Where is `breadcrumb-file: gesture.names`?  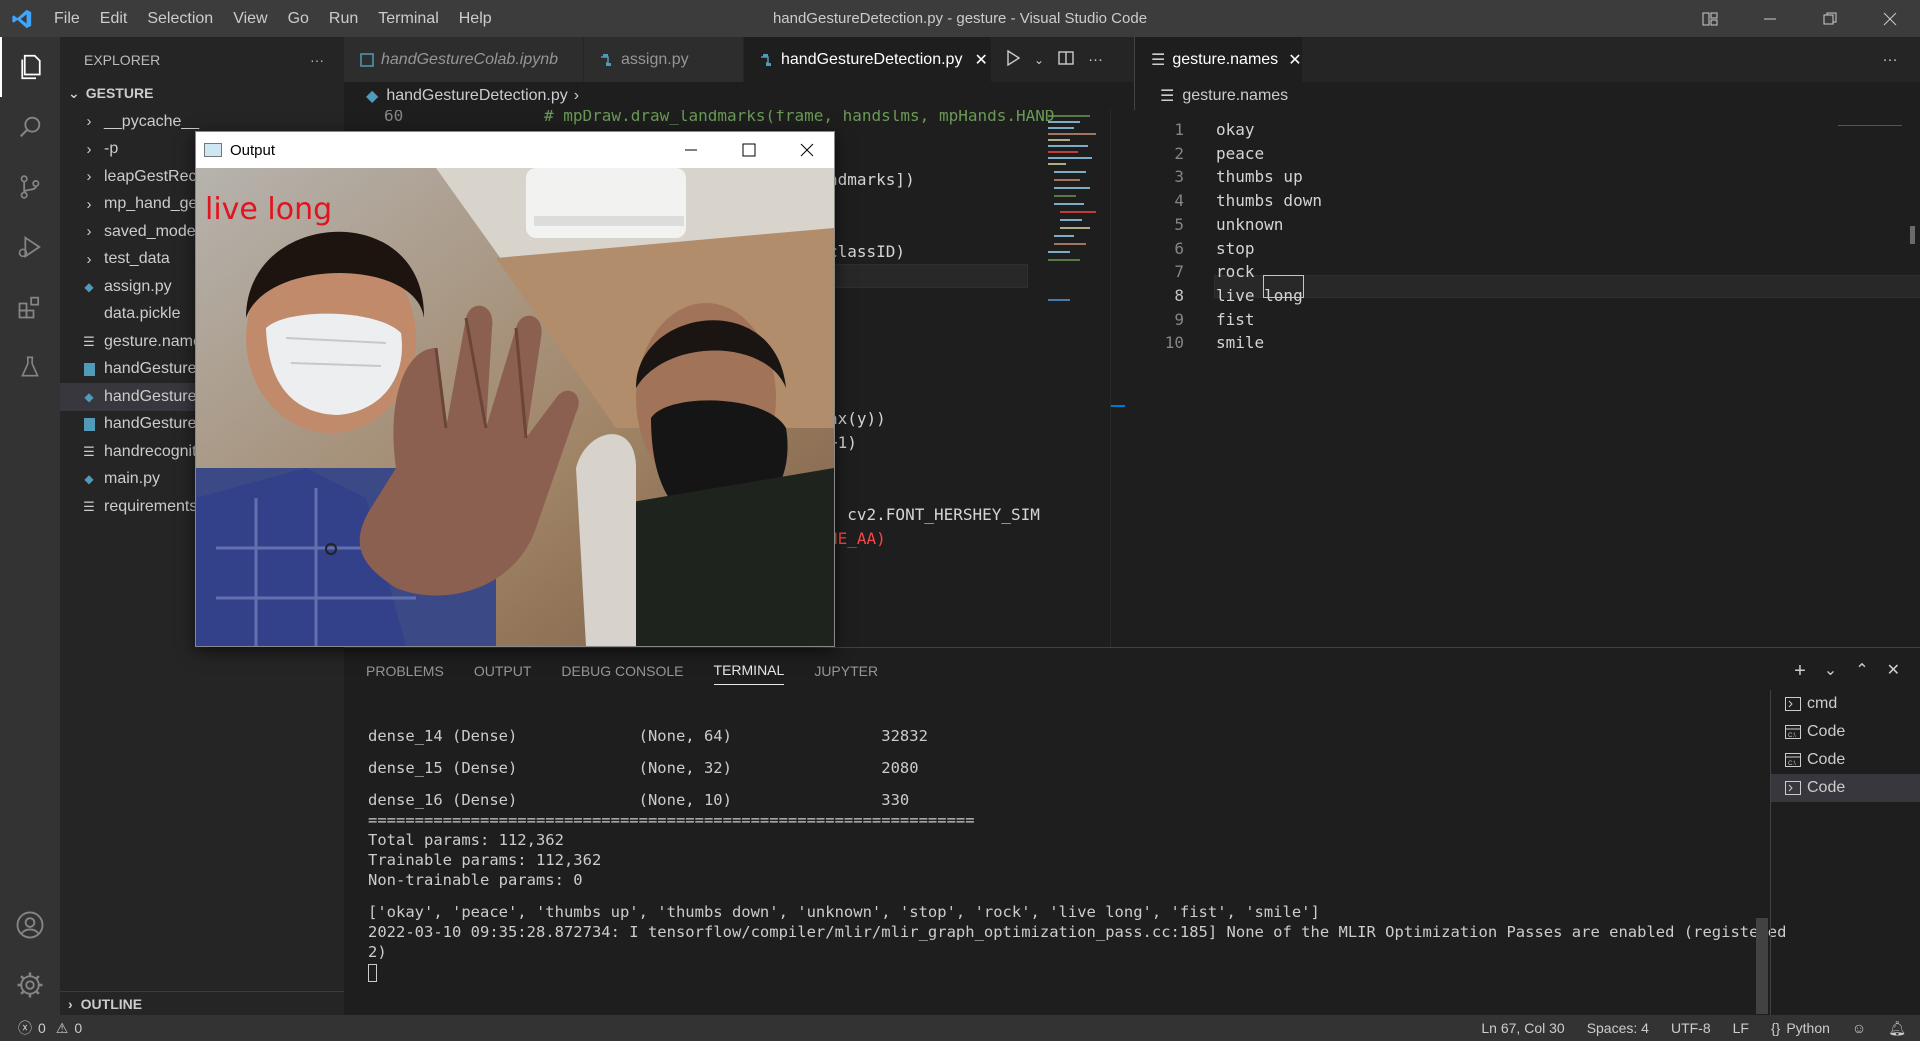 breadcrumb-file: gesture.names is located at coordinates (1235, 96).